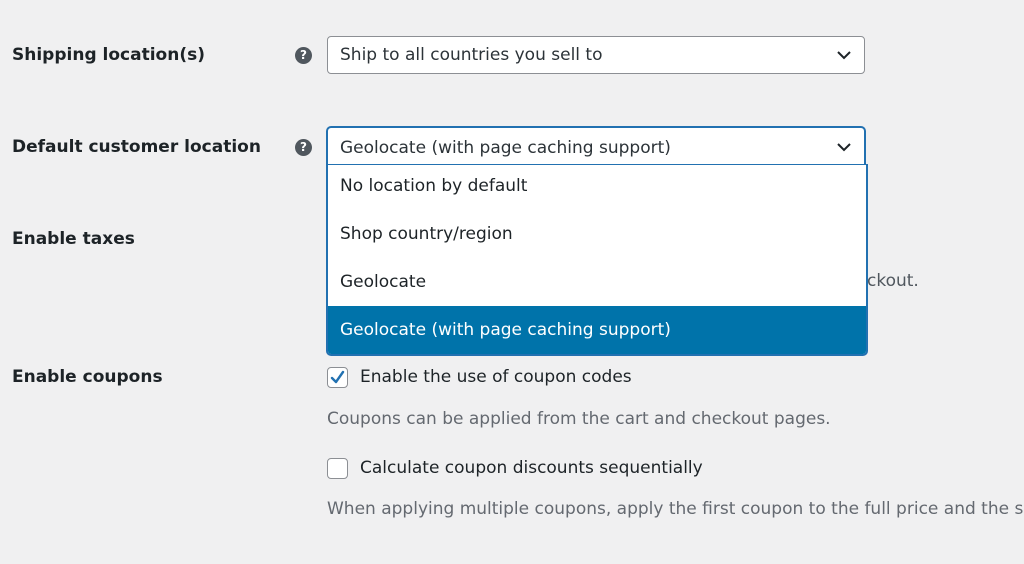  I want to click on enable-coupons-checkbox, so click(337, 377).